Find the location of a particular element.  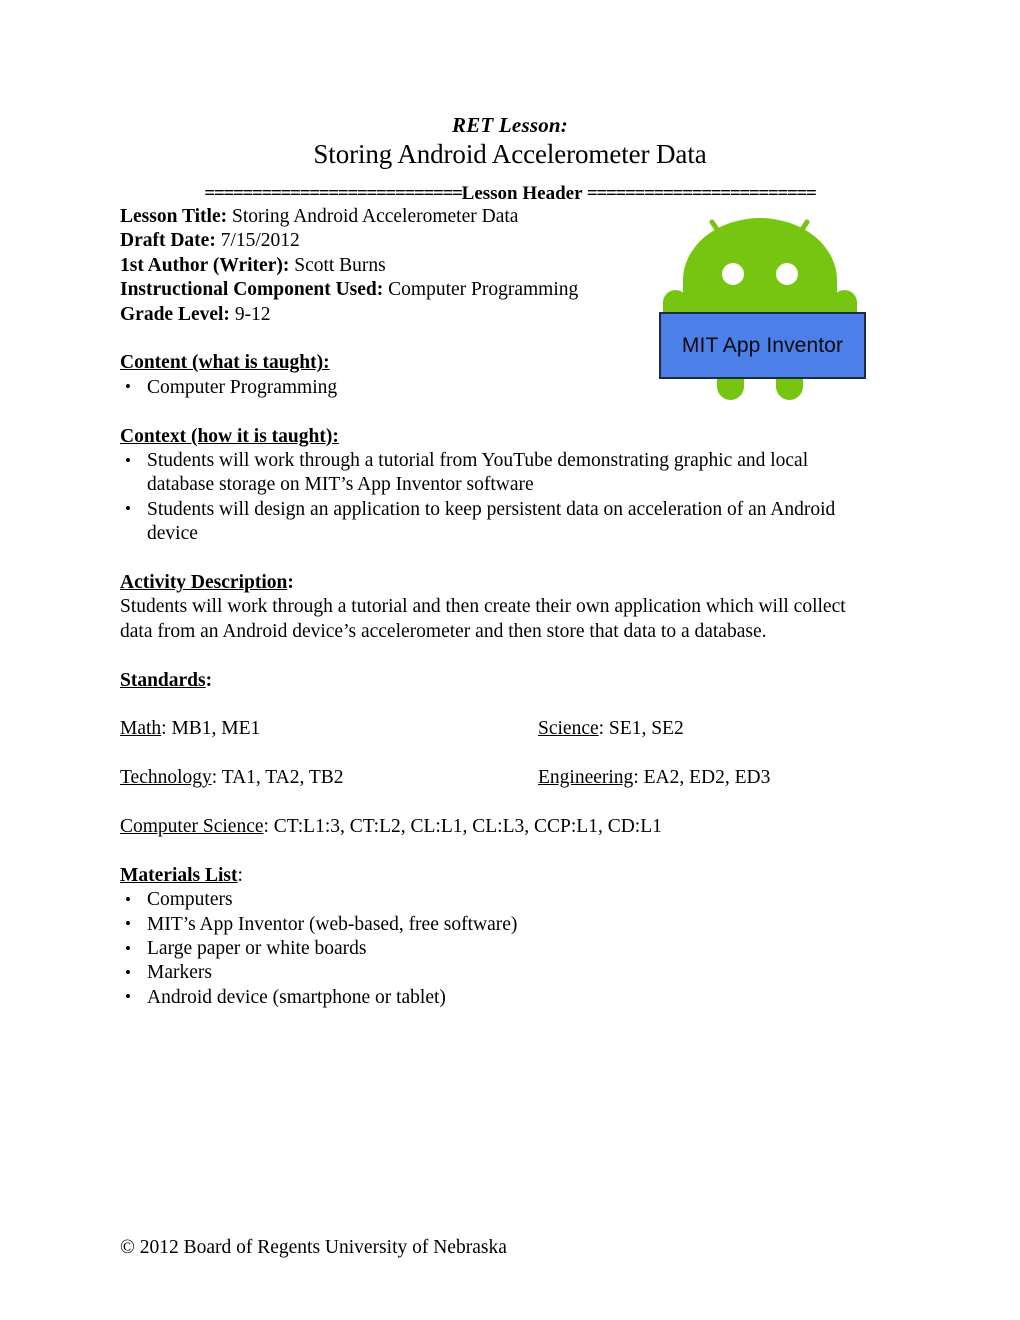

list-item: Android device (smartphone or tablet) is located at coordinates (500, 997).